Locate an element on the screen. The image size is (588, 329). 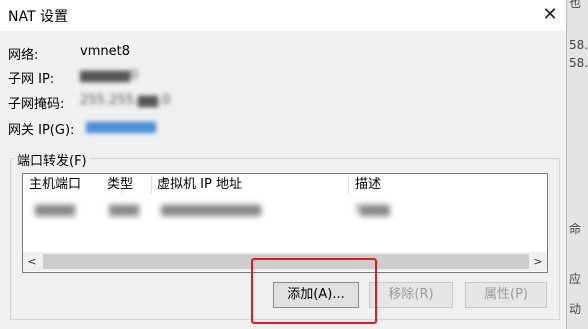
column-header-host-port: 主机端口 is located at coordinates (55, 185).